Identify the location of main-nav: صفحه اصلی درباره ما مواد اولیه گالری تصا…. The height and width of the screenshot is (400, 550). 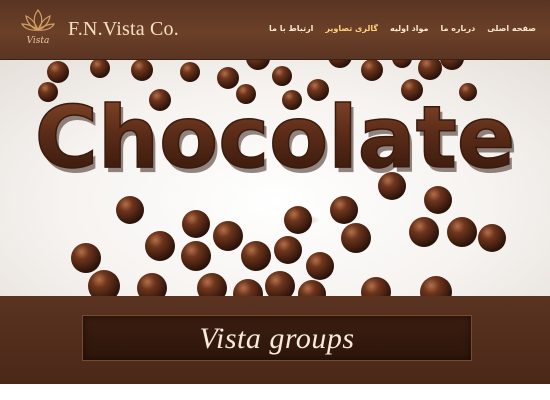
(402, 28).